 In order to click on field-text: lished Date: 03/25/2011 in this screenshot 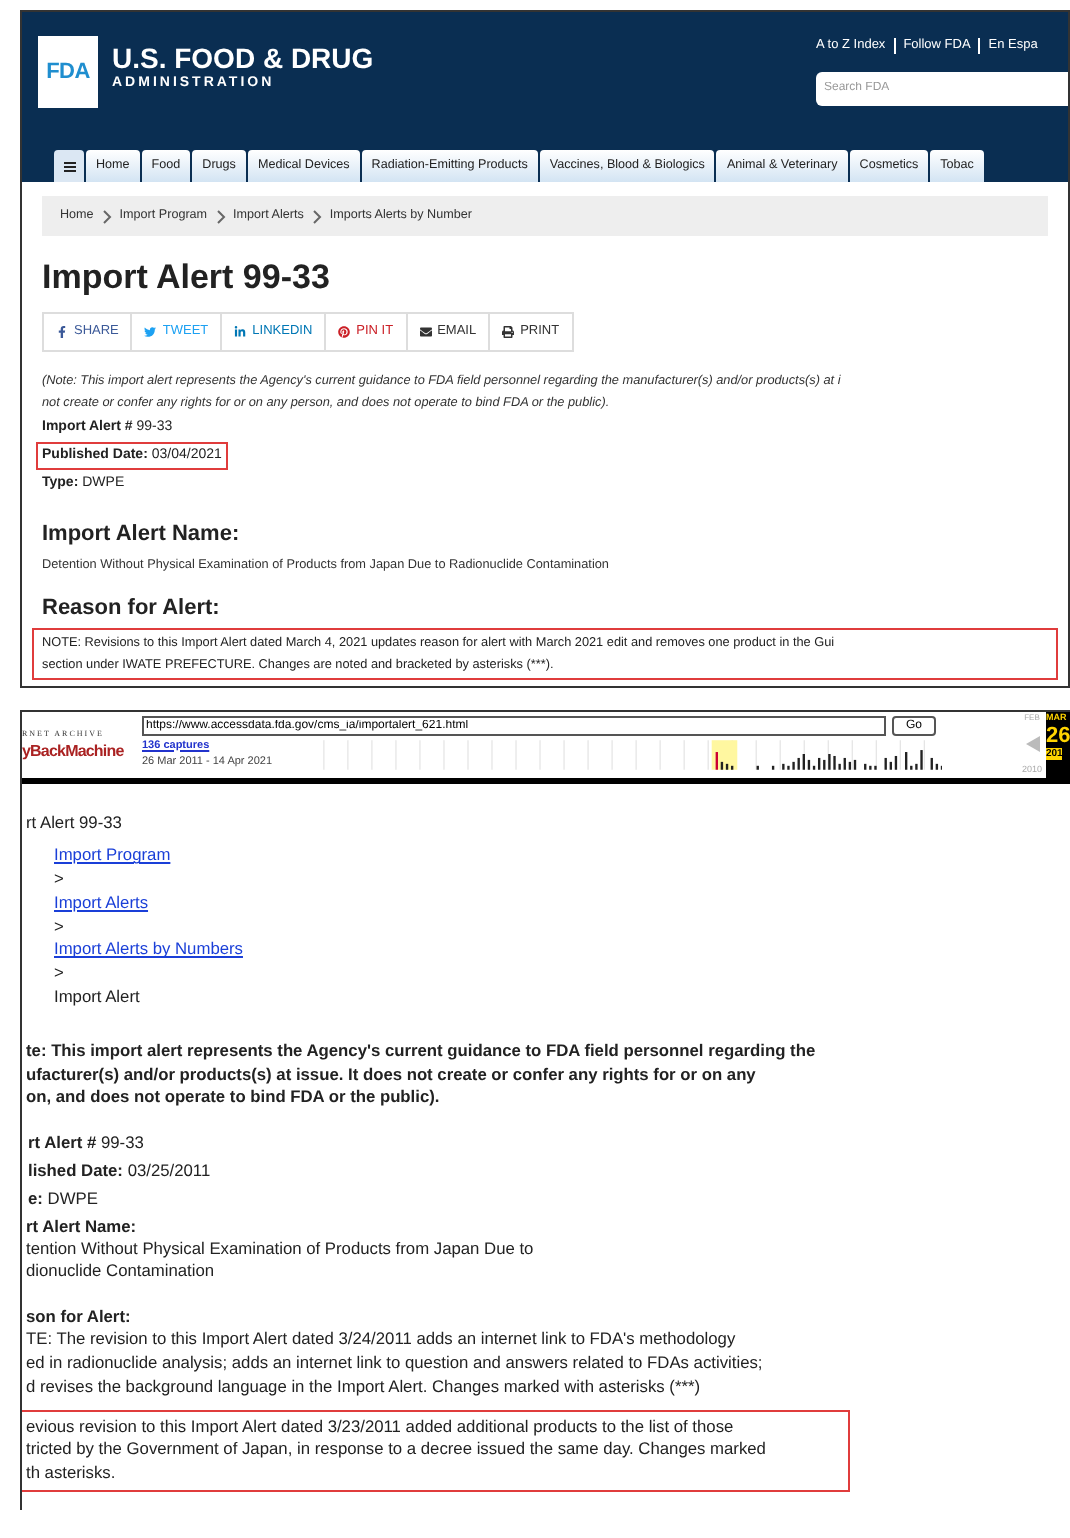, I will do `click(119, 1170)`.